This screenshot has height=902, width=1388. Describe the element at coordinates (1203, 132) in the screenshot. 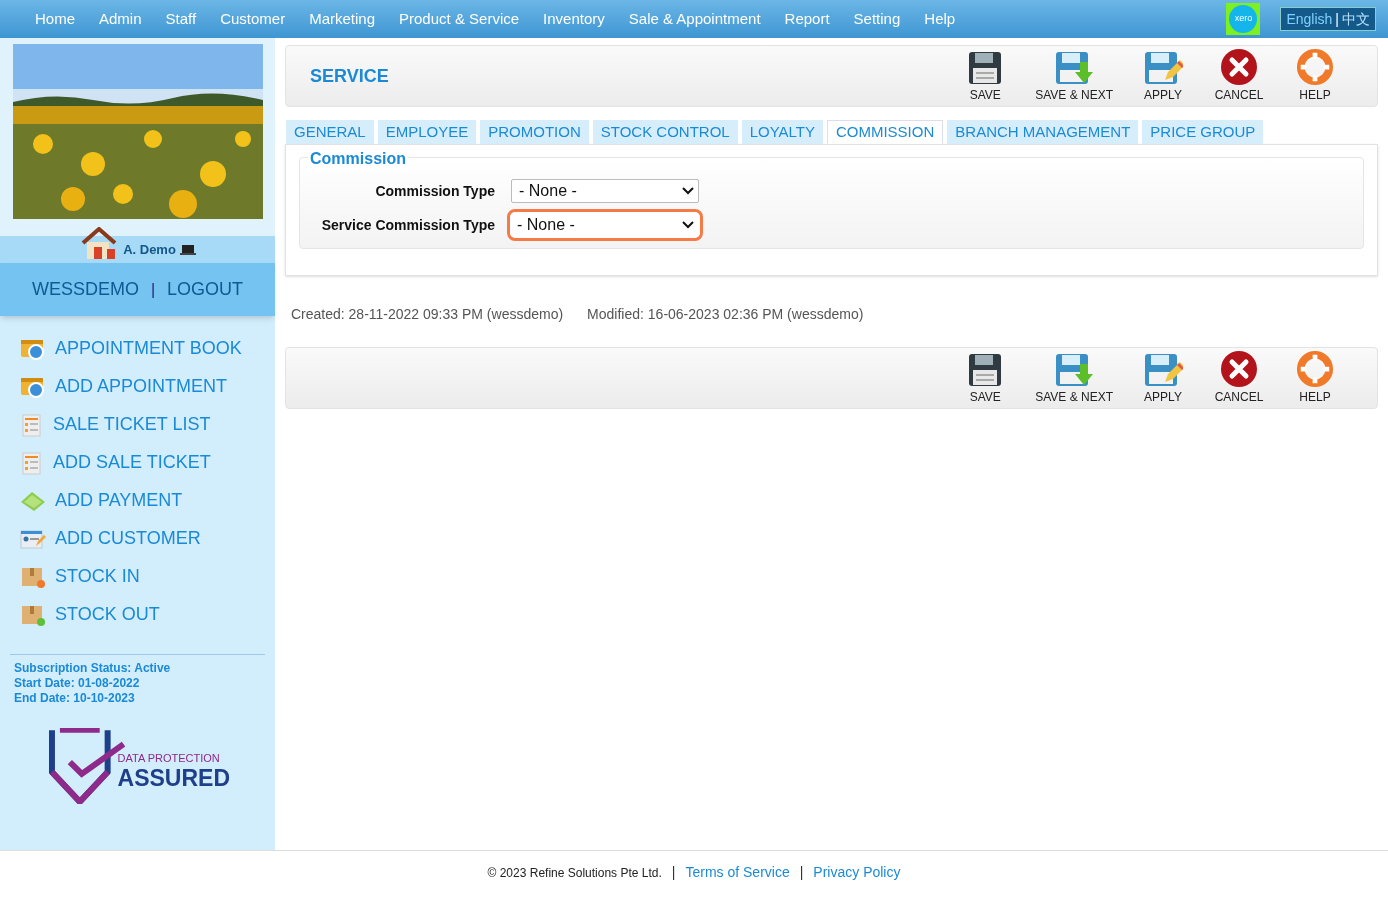

I see `tab: PRICE GROUP` at that location.